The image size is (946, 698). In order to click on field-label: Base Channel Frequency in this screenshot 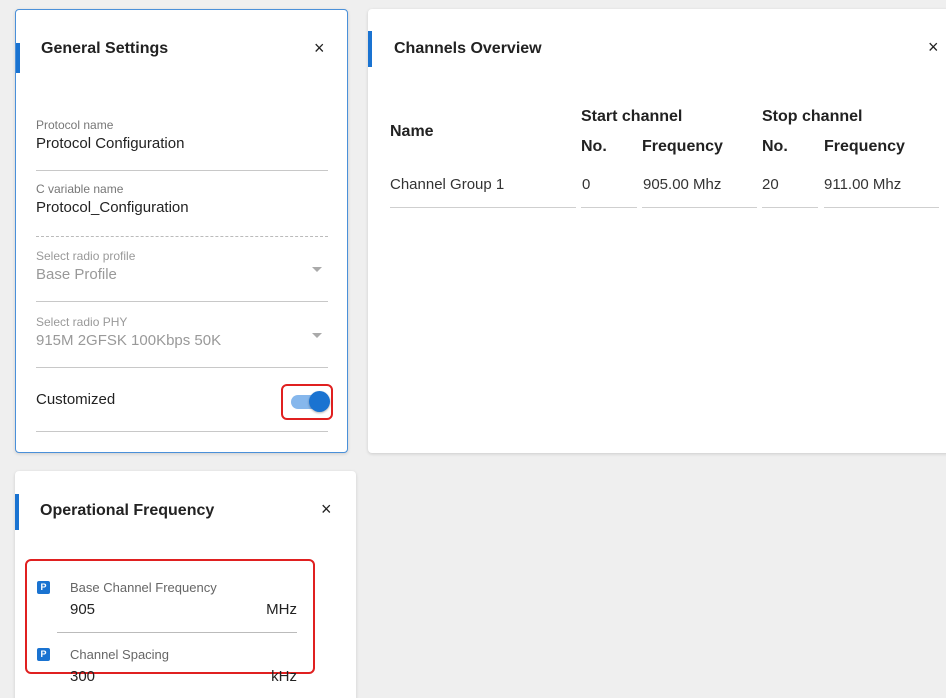, I will do `click(143, 587)`.